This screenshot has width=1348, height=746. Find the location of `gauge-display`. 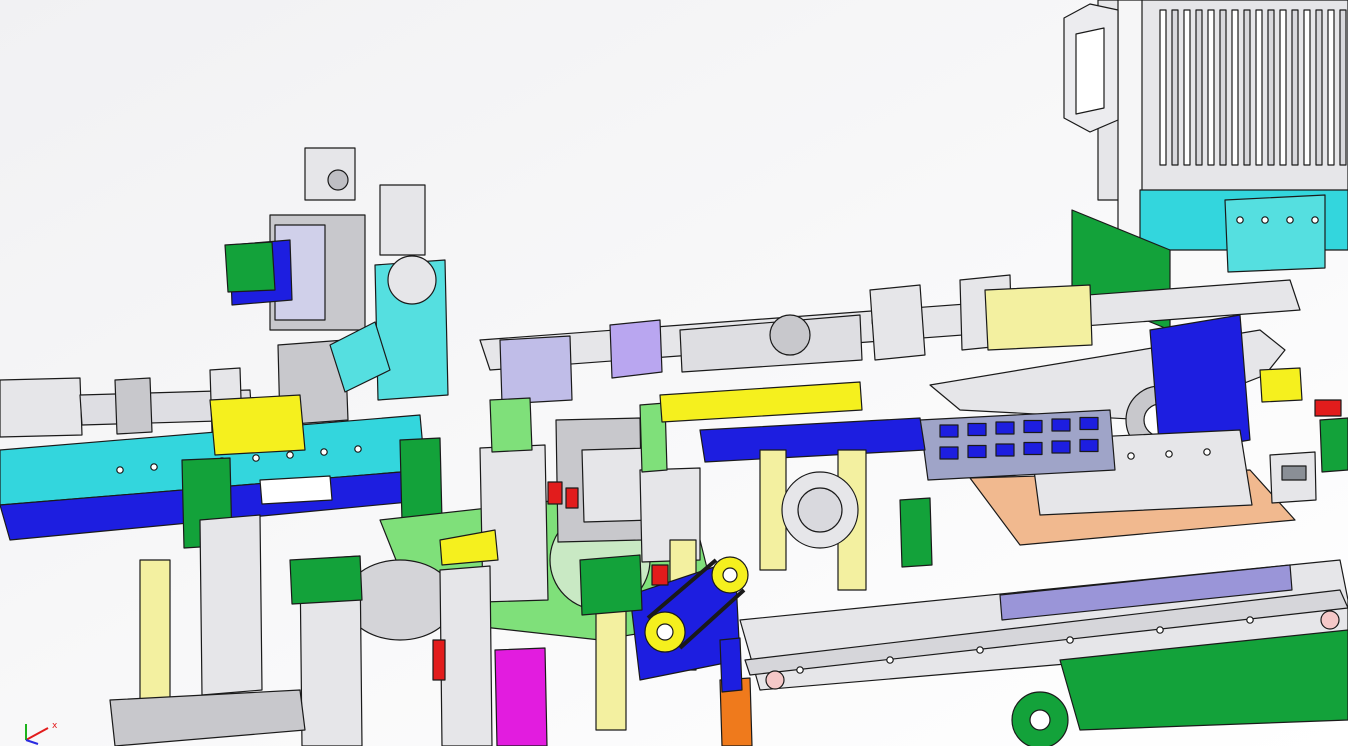

gauge-display is located at coordinates (1294, 473).